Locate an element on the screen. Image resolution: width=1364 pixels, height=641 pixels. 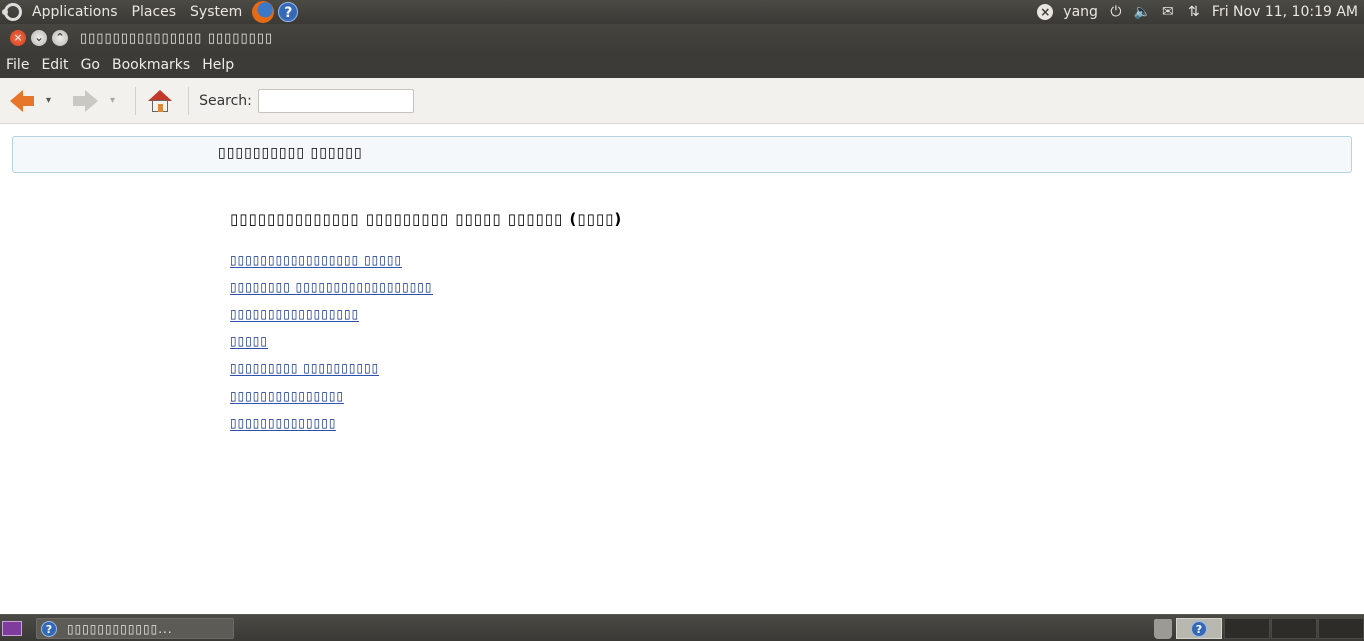
mail-icon: ✉ is located at coordinates (1168, 12).